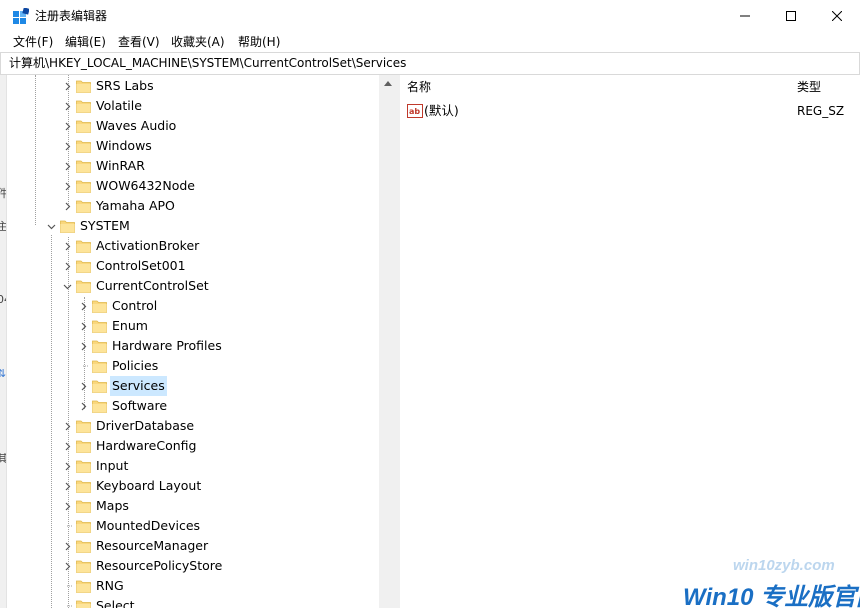  Describe the element at coordinates (220, 146) in the screenshot. I see `tree-item: Windows` at that location.